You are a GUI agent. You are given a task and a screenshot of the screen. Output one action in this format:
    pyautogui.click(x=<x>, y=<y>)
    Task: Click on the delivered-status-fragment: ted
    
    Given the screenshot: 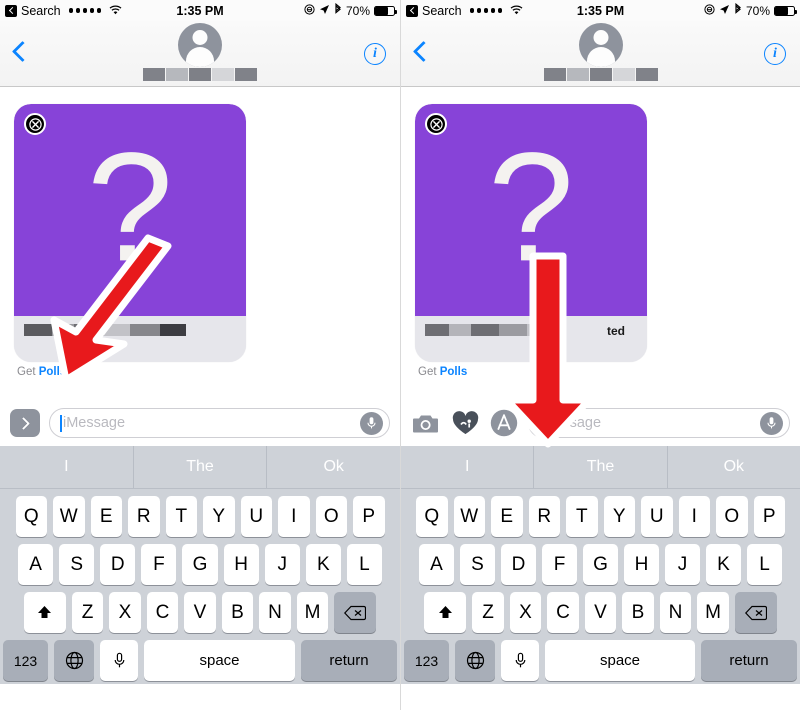 What is the action you would take?
    pyautogui.click(x=616, y=331)
    